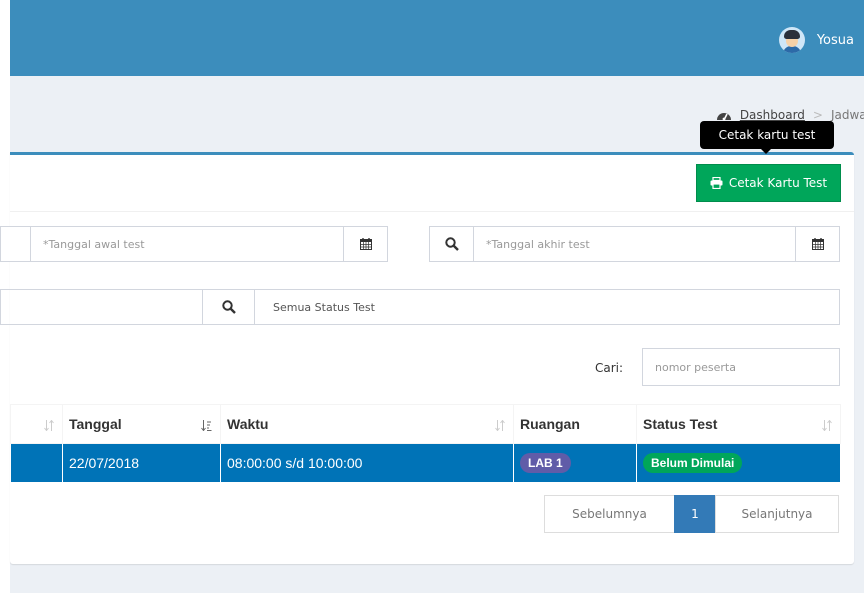 Image resolution: width=864 pixels, height=593 pixels. Describe the element at coordinates (141, 424) in the screenshot. I see `column-header-tanggal: Tanggal` at that location.